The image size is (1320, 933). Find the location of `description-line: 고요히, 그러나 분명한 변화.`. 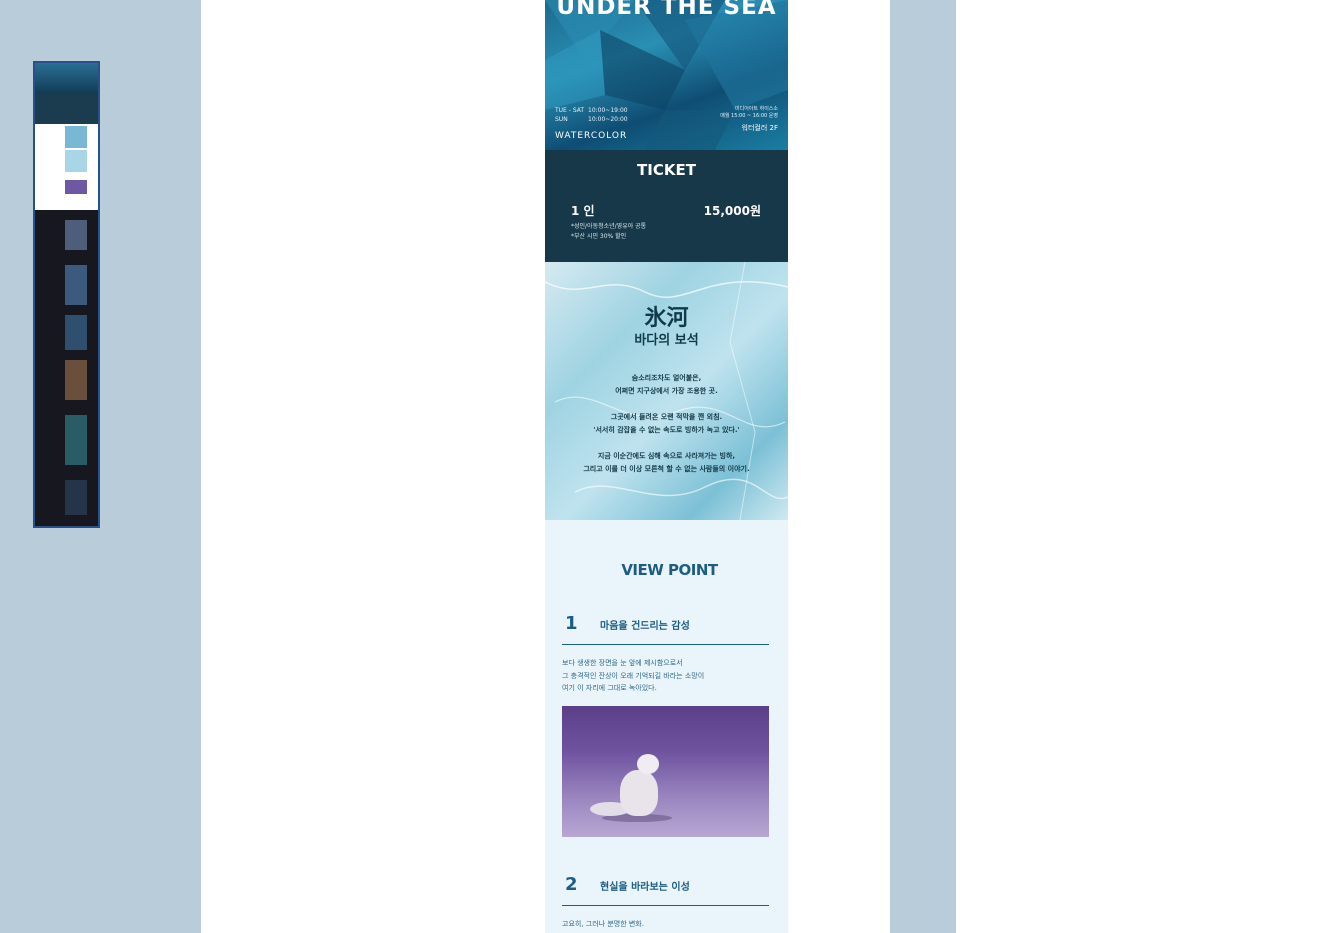

description-line: 고요히, 그러나 분명한 변화. is located at coordinates (603, 924).